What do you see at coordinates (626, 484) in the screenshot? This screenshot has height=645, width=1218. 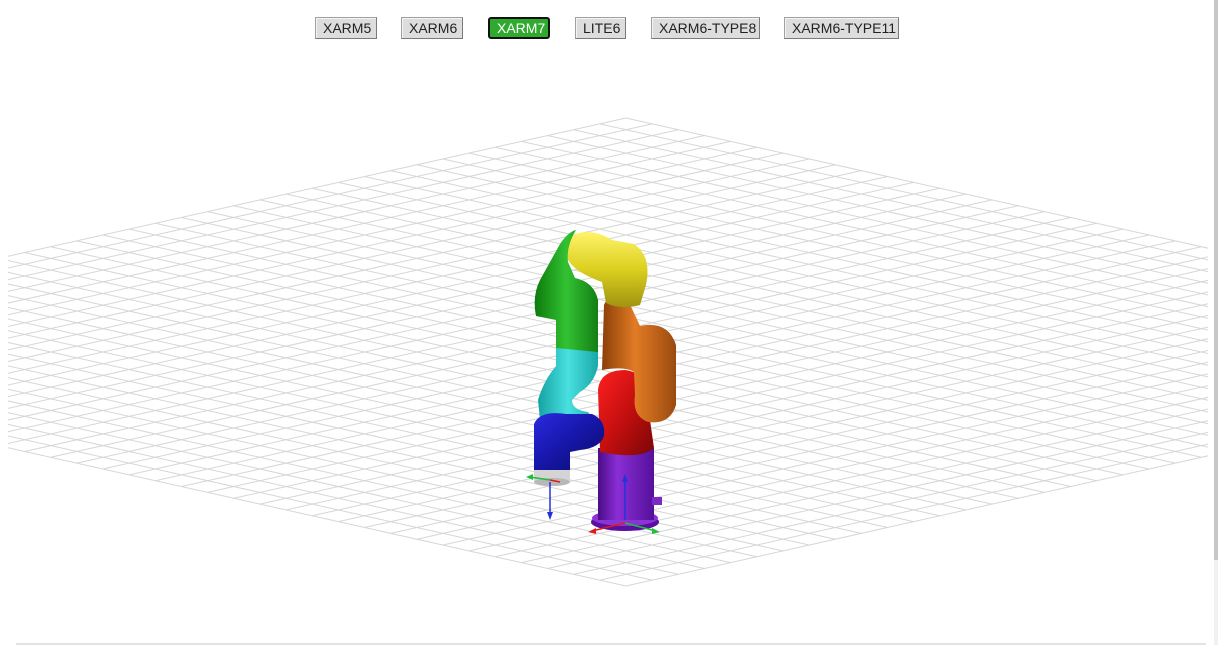 I see `robot-base-column` at bounding box center [626, 484].